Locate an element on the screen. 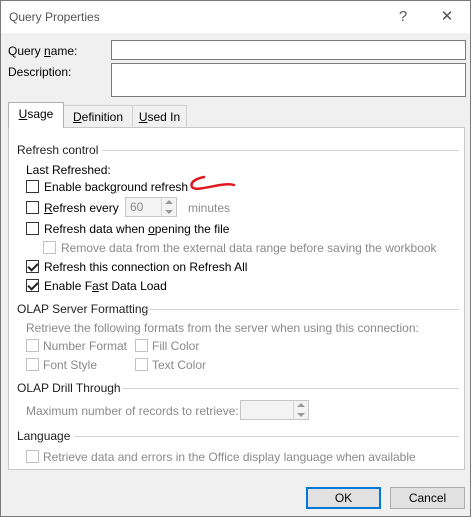 The width and height of the screenshot is (471, 517). tab-usage: Usage is located at coordinates (36, 115).